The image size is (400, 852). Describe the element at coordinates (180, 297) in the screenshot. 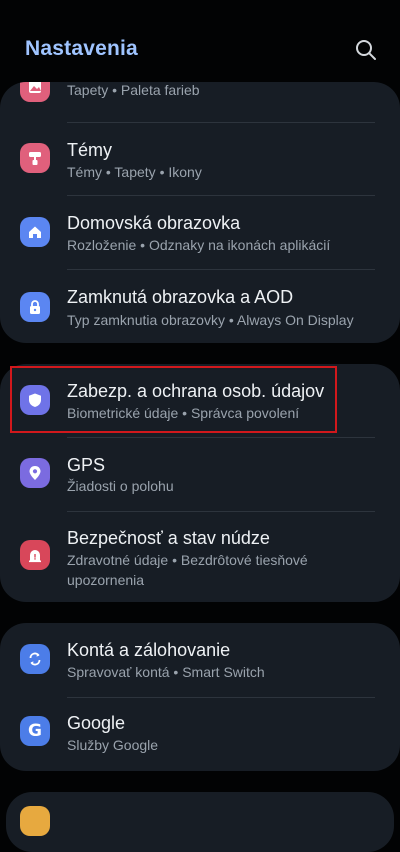

I see `setting-label: Zamknutá obrazovka a AOD` at that location.